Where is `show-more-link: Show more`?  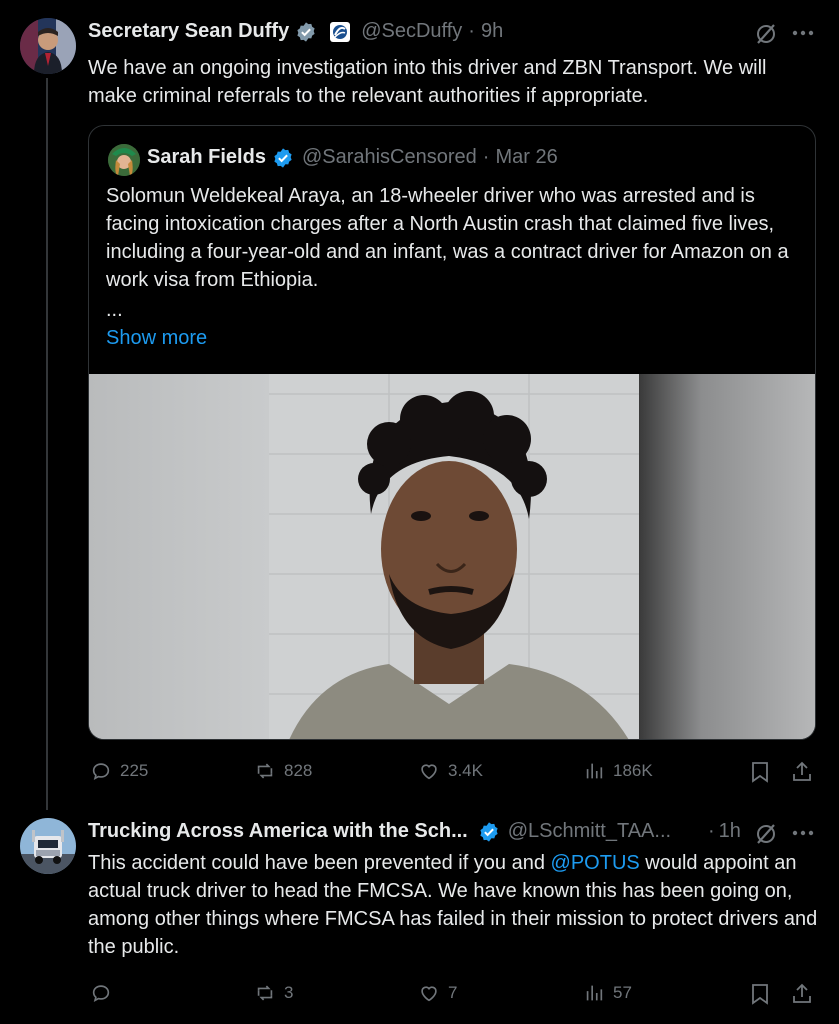
show-more-link: Show more is located at coordinates (156, 338).